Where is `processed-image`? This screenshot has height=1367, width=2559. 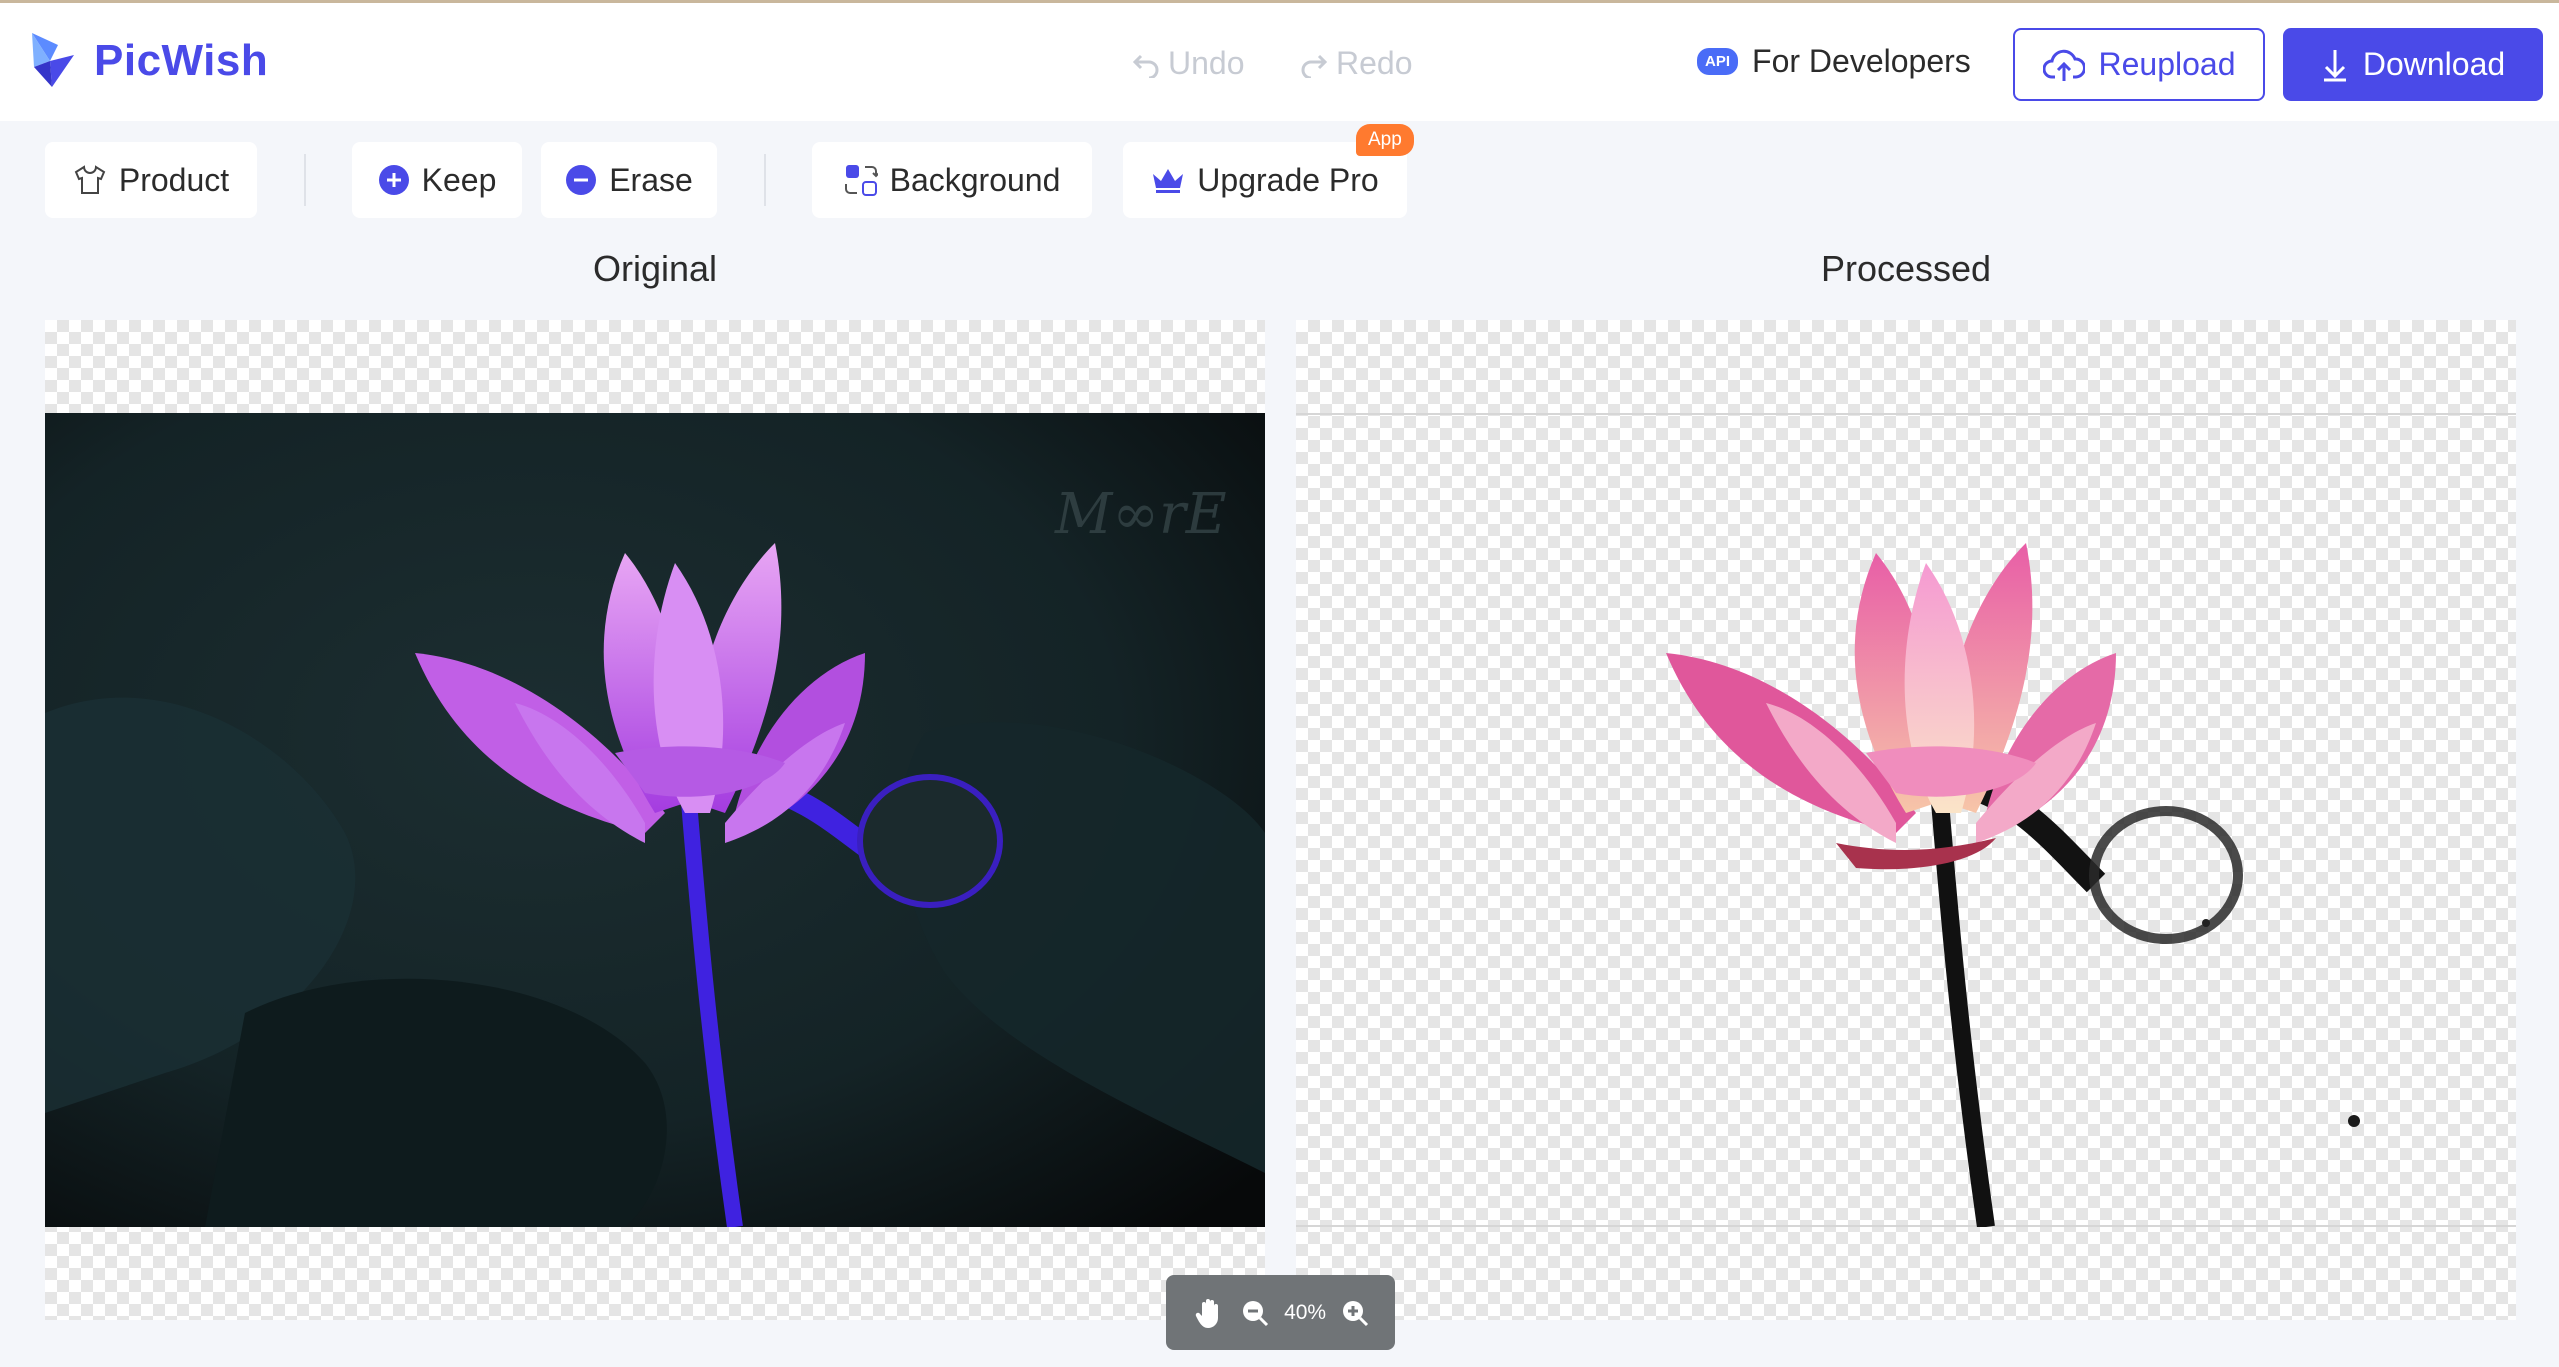
processed-image is located at coordinates (2013, 885).